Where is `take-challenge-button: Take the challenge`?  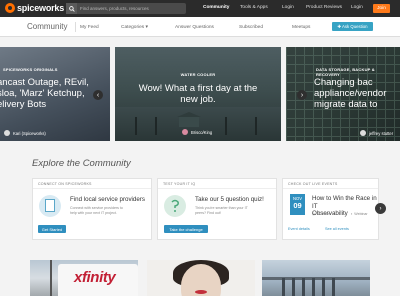 take-challenge-button: Take the challenge is located at coordinates (186, 229).